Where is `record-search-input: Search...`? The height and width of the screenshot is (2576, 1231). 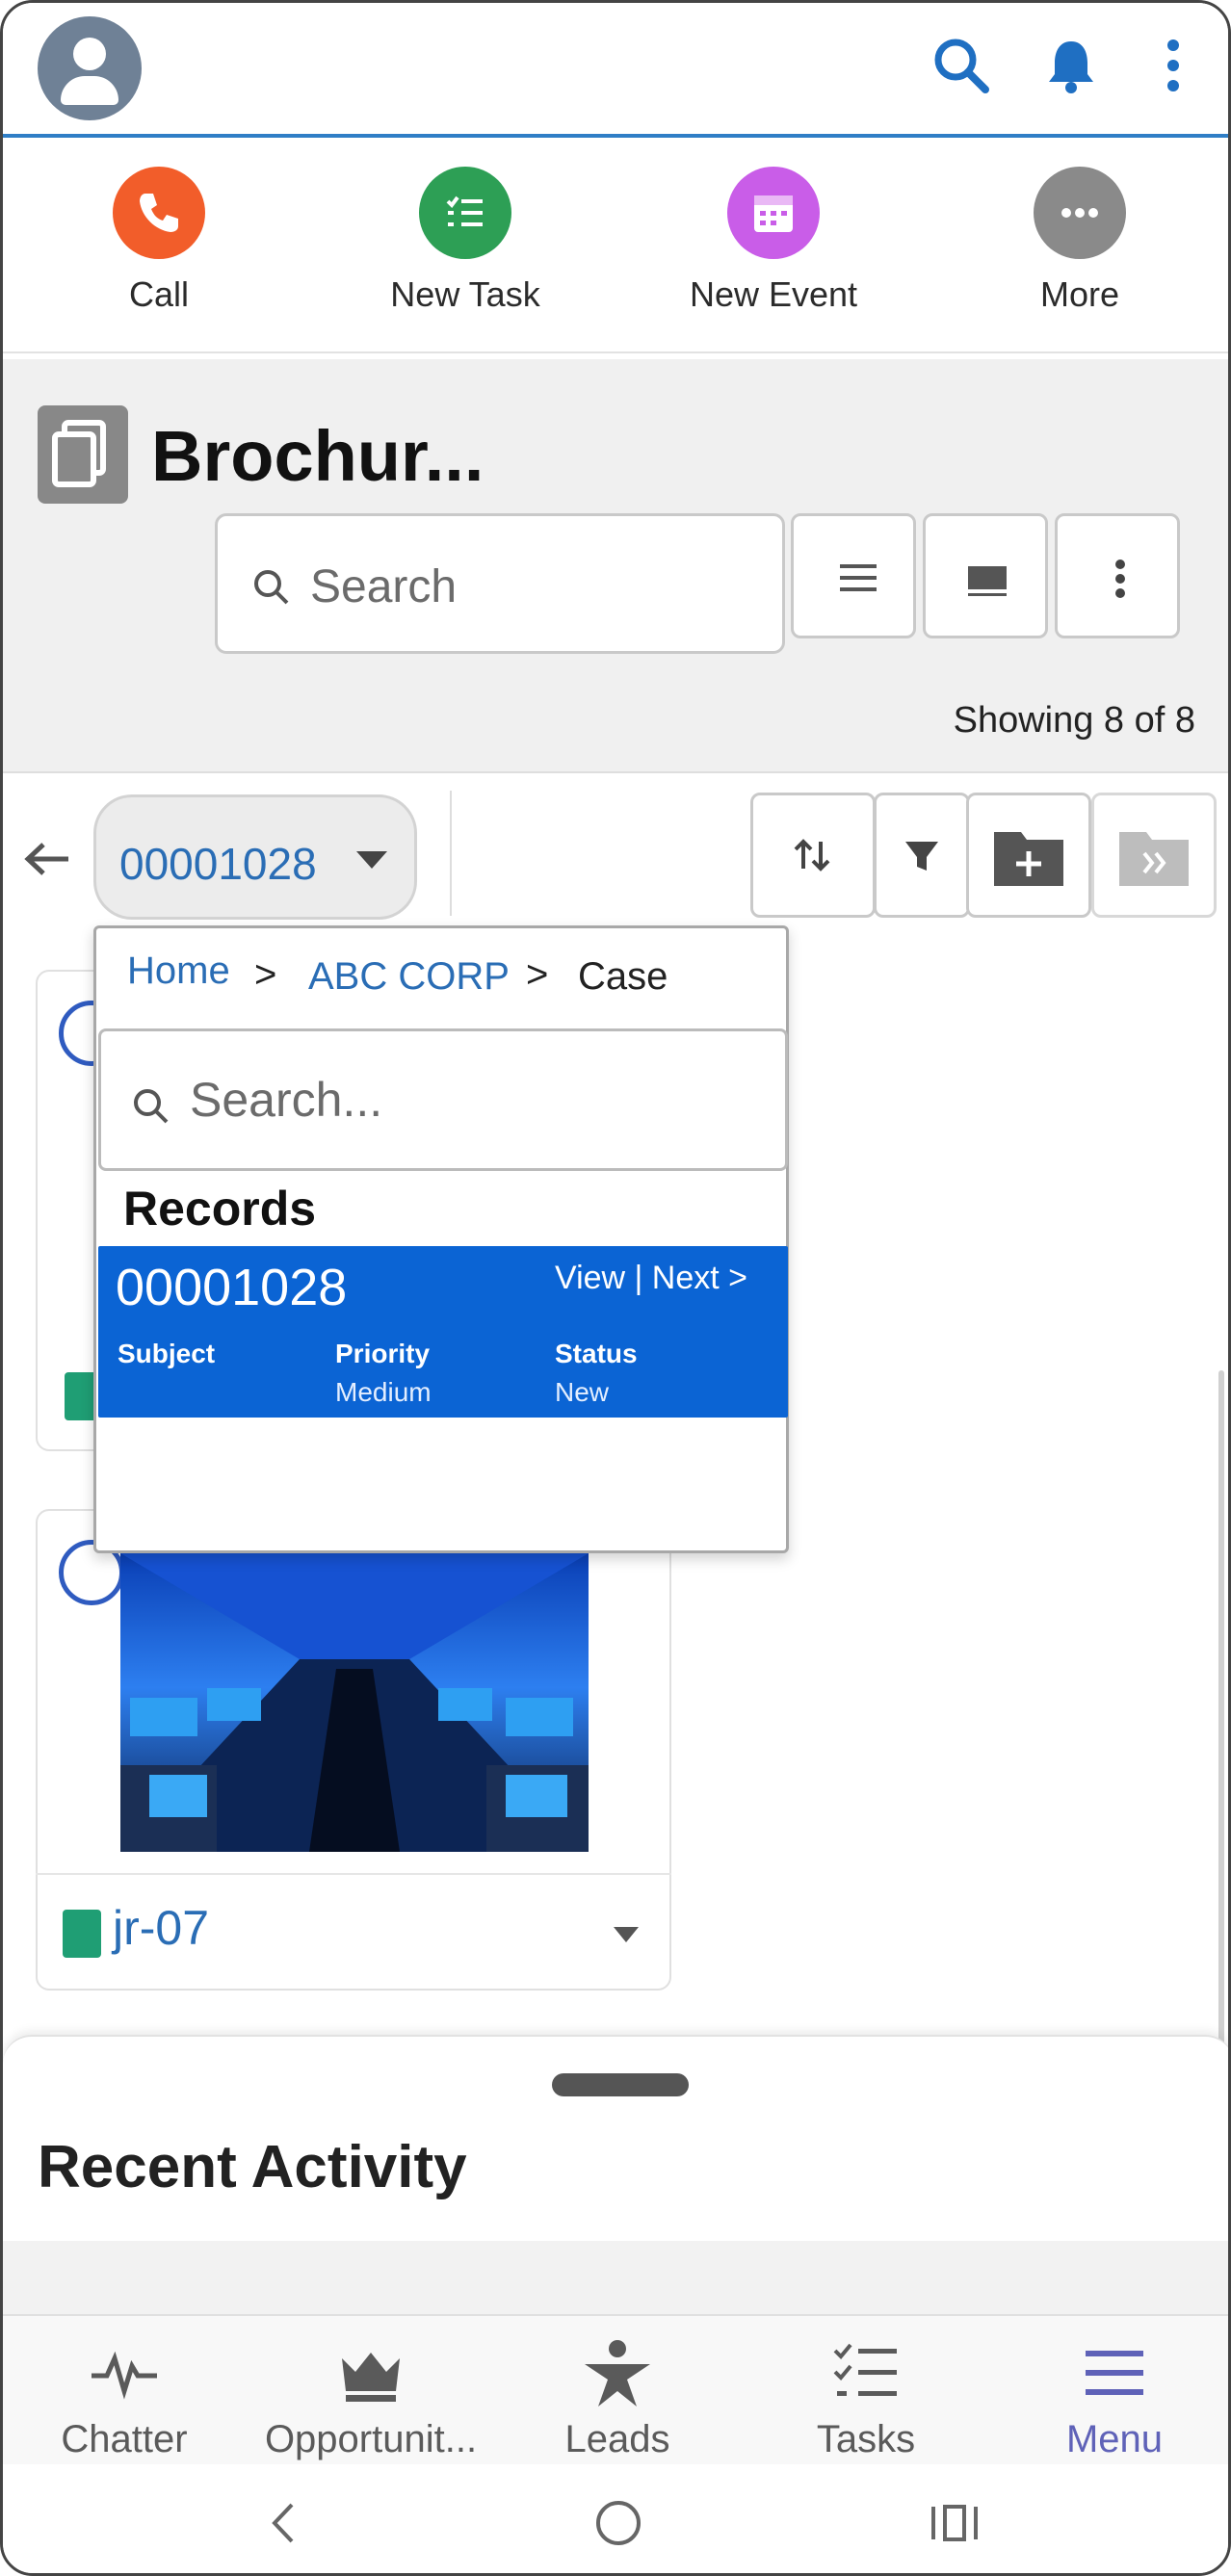
record-search-input: Search... is located at coordinates (443, 1099).